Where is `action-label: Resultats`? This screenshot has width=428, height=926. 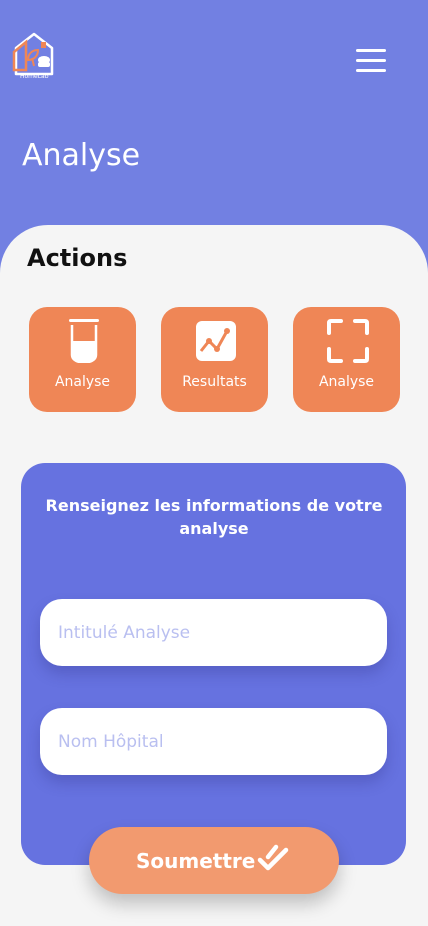
action-label: Resultats is located at coordinates (214, 382).